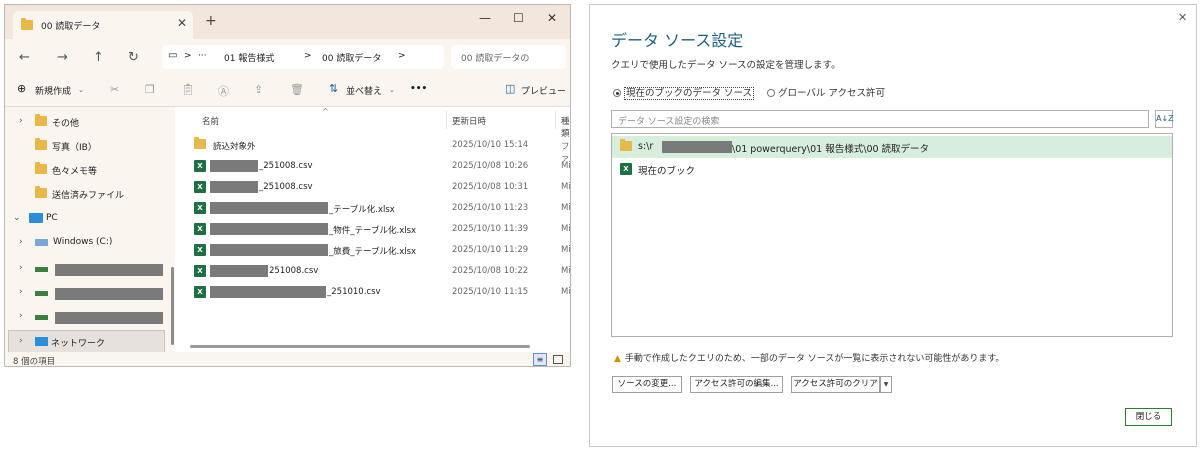 The image size is (1200, 455). Describe the element at coordinates (87, 219) in the screenshot. I see `sidebar-item-pc: ⌄ PC` at that location.